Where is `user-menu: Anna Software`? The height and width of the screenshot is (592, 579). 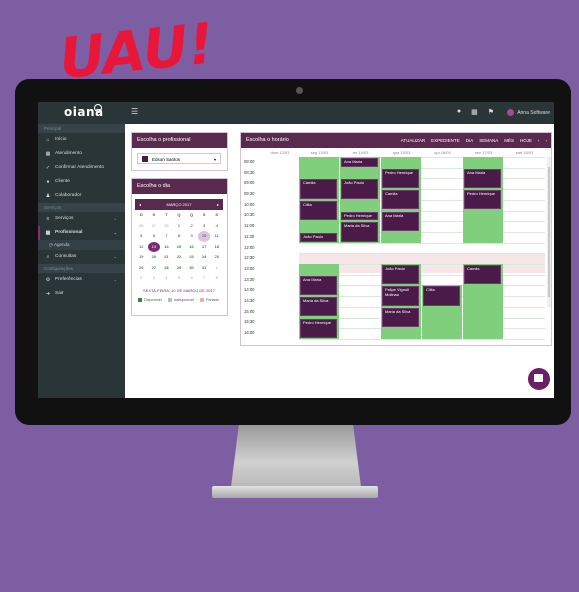
user-menu: Anna Software is located at coordinates (528, 112).